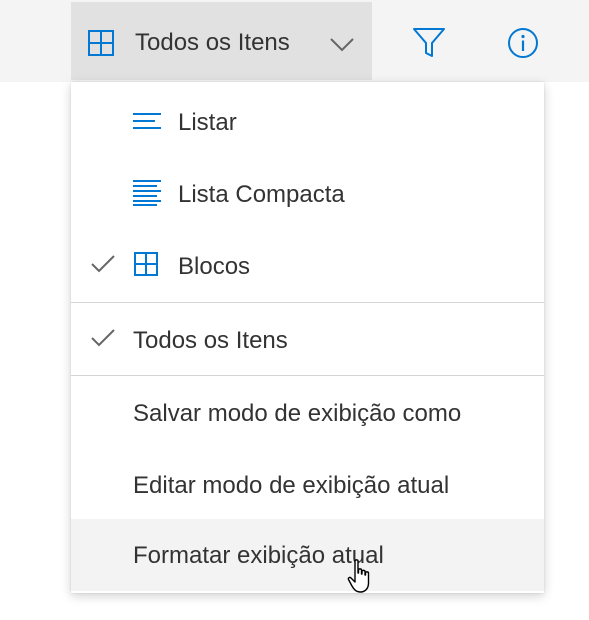 The height and width of the screenshot is (620, 589). Describe the element at coordinates (214, 266) in the screenshot. I see `menu-item-label: Blocos` at that location.